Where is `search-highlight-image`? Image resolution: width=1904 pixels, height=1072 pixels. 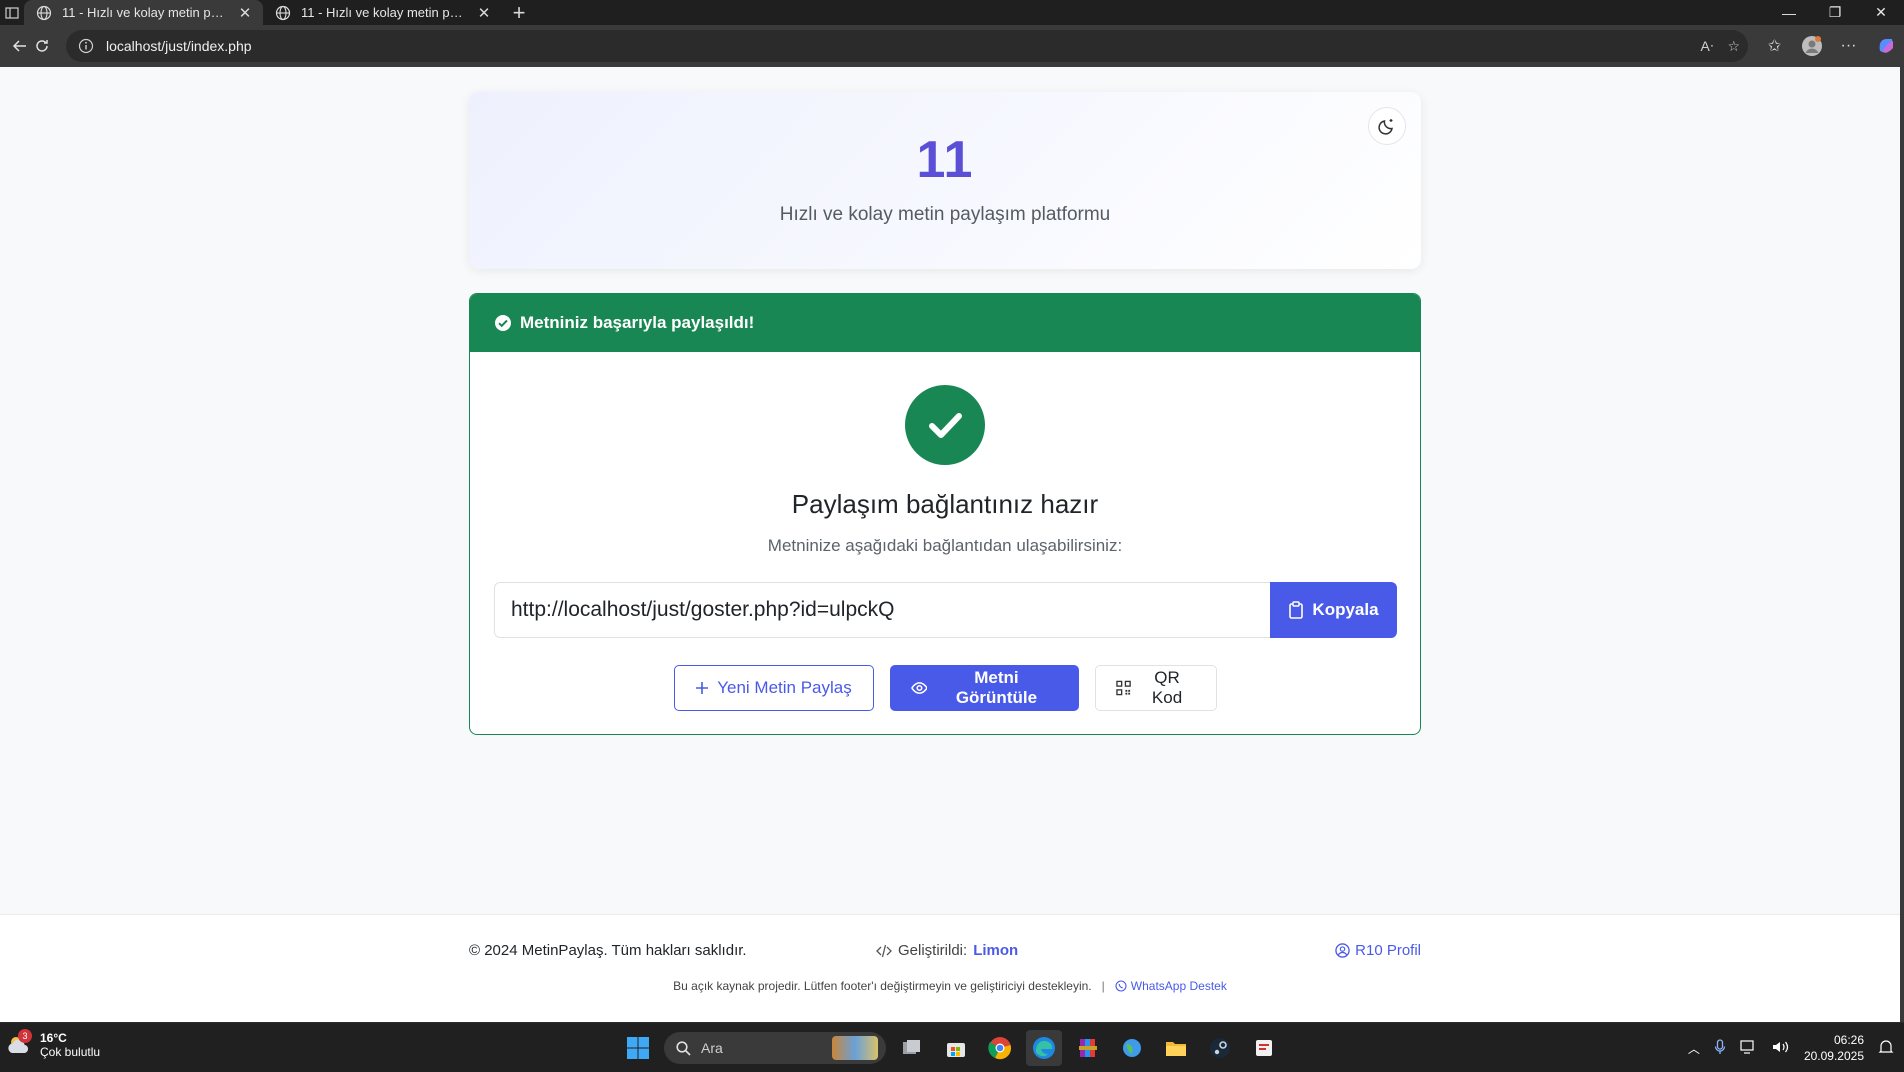
search-highlight-image is located at coordinates (855, 1048).